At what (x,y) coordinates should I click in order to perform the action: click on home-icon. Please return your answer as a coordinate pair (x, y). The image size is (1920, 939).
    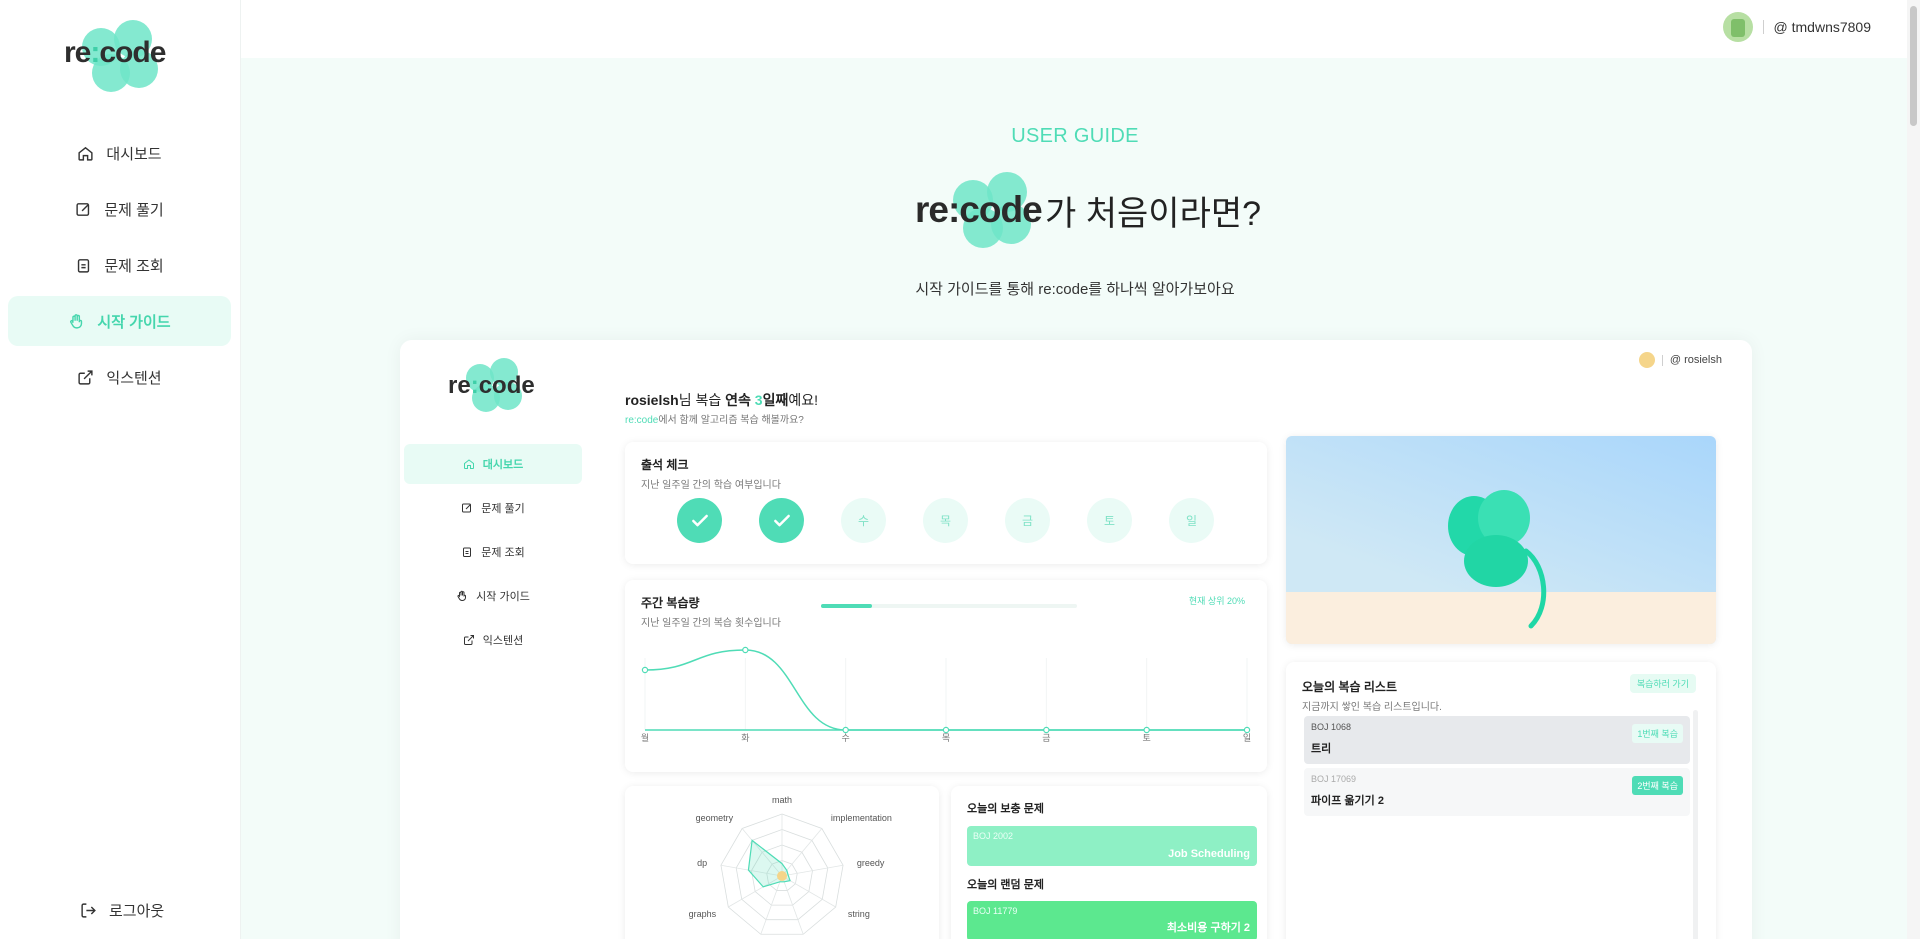
    Looking at the image, I should click on (468, 464).